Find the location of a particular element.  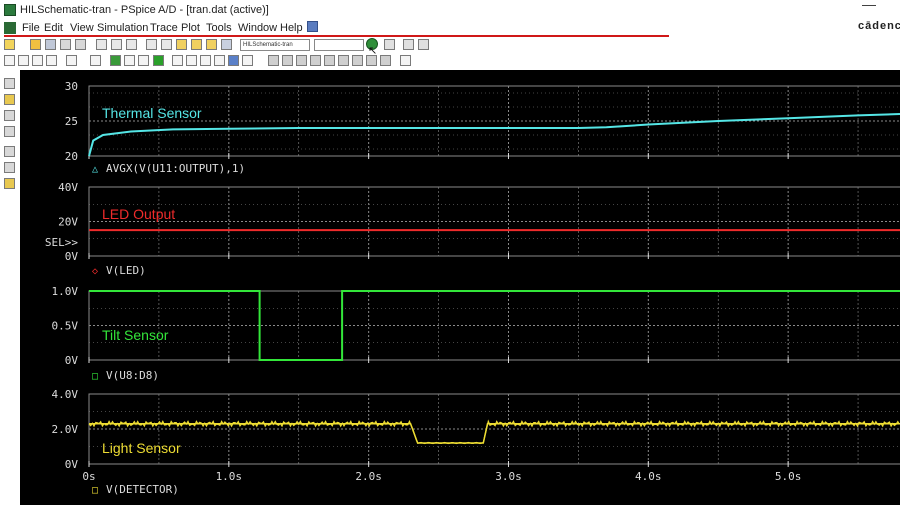

trace-noise-light is located at coordinates (494, 432).